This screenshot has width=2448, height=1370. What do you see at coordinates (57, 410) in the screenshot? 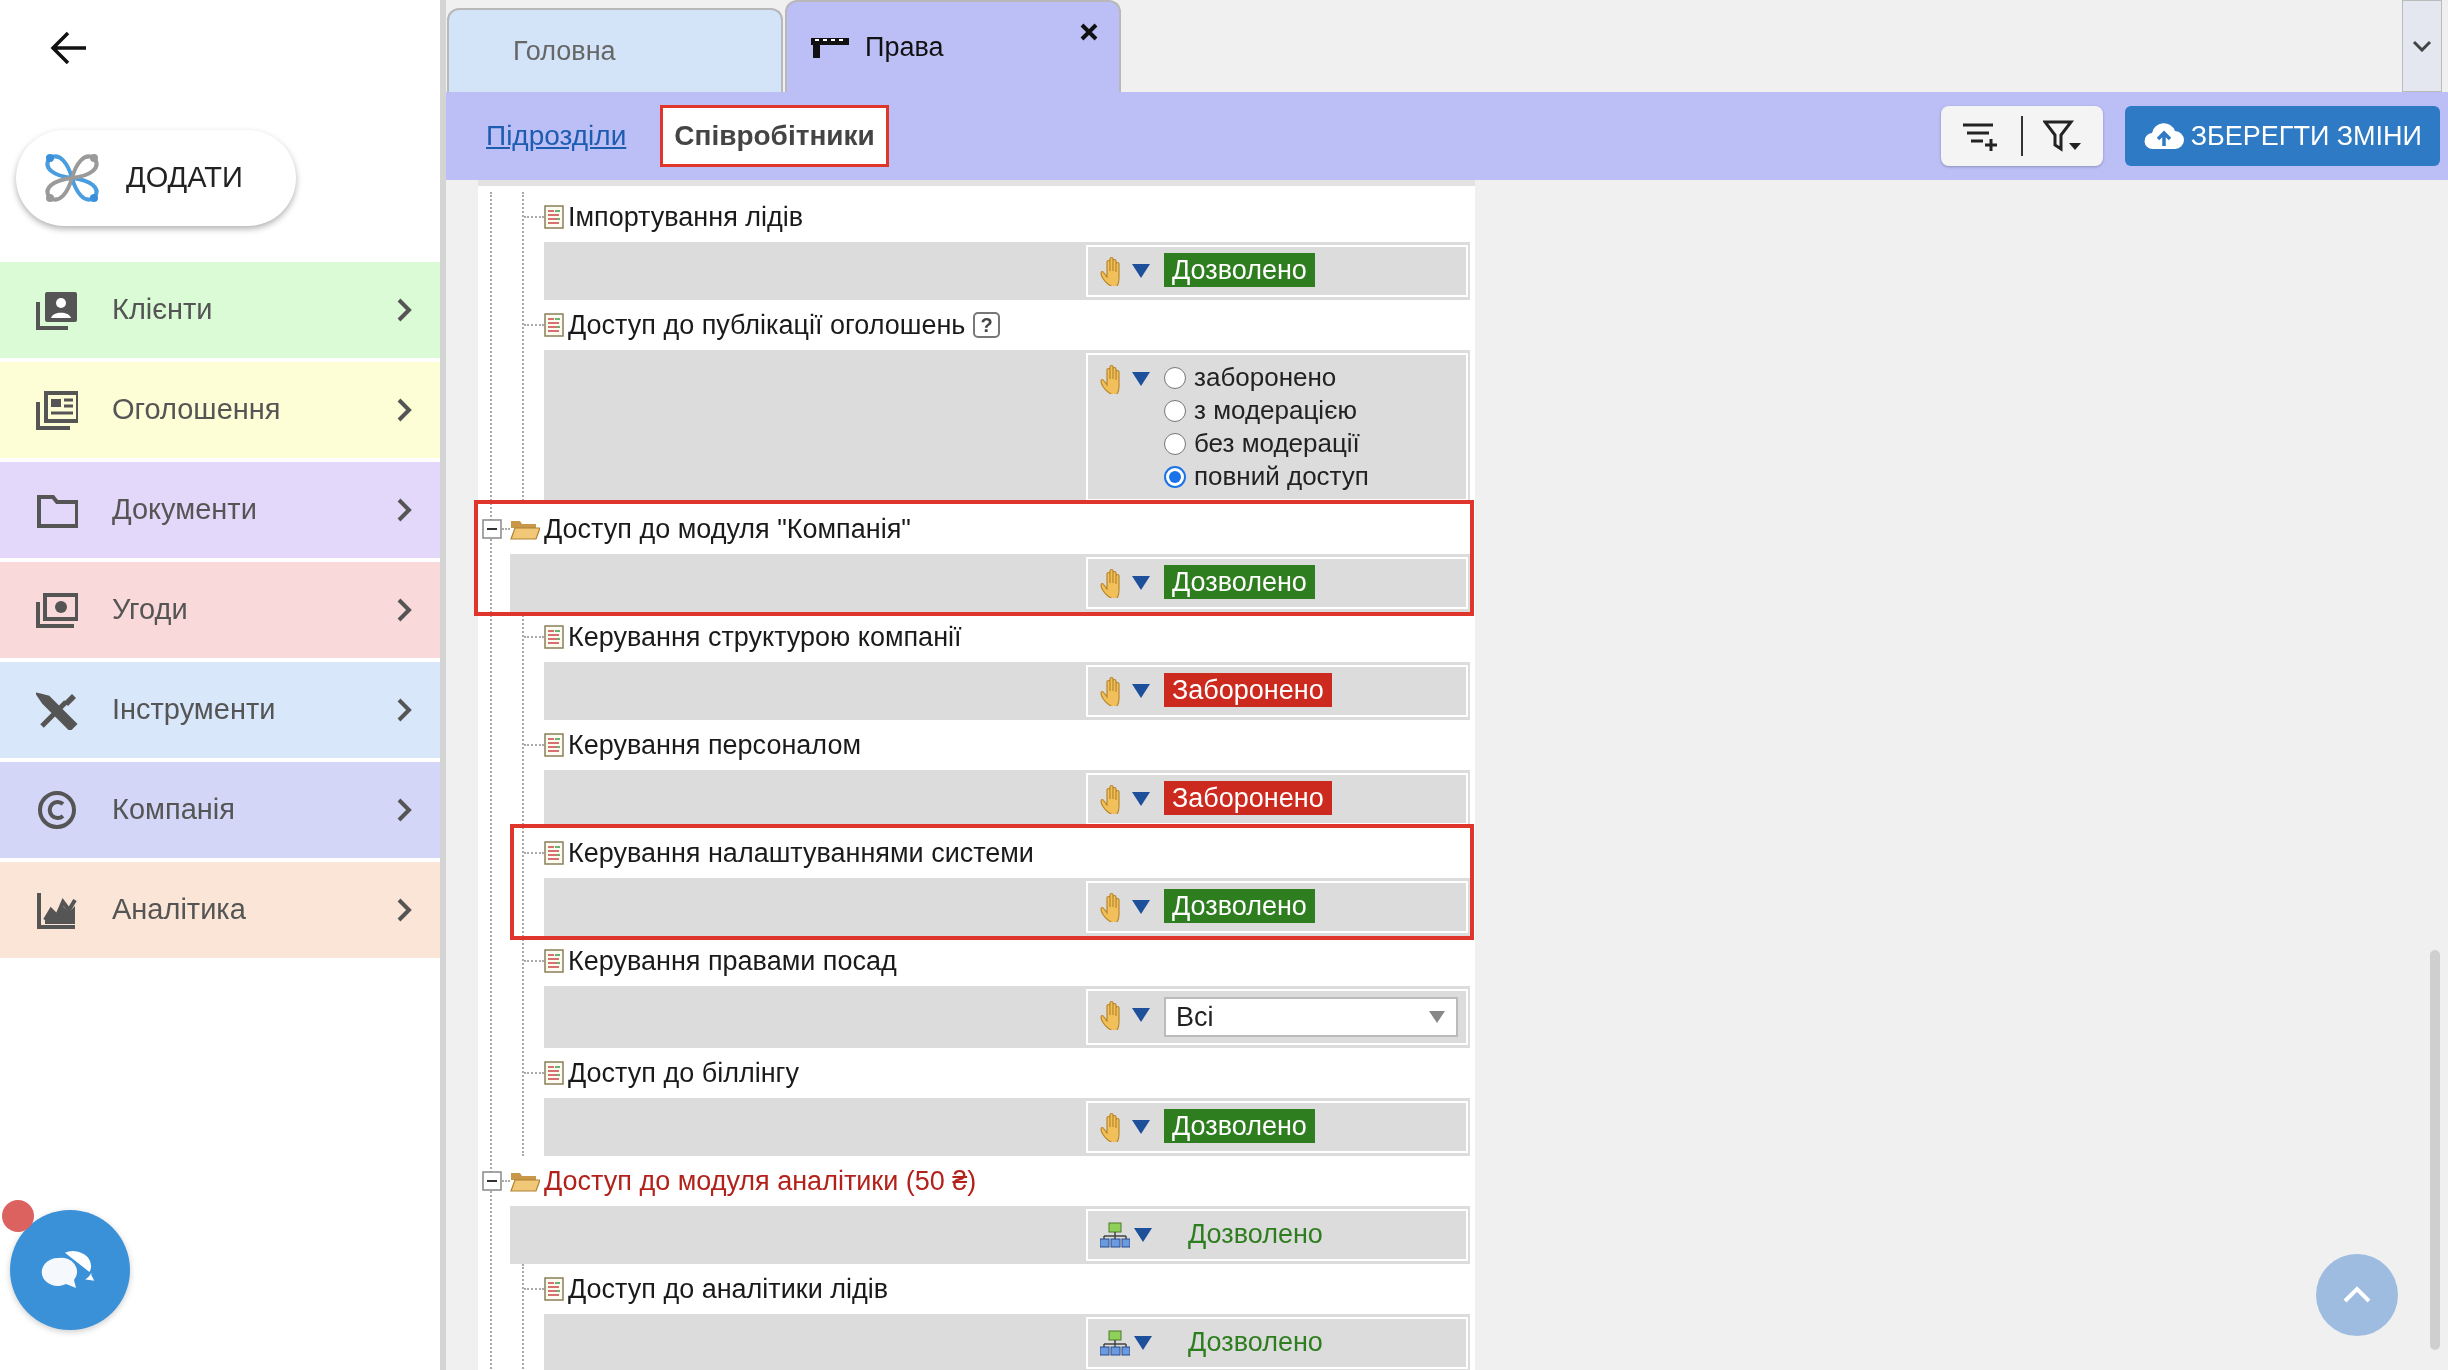
I see `newspaper-icon` at bounding box center [57, 410].